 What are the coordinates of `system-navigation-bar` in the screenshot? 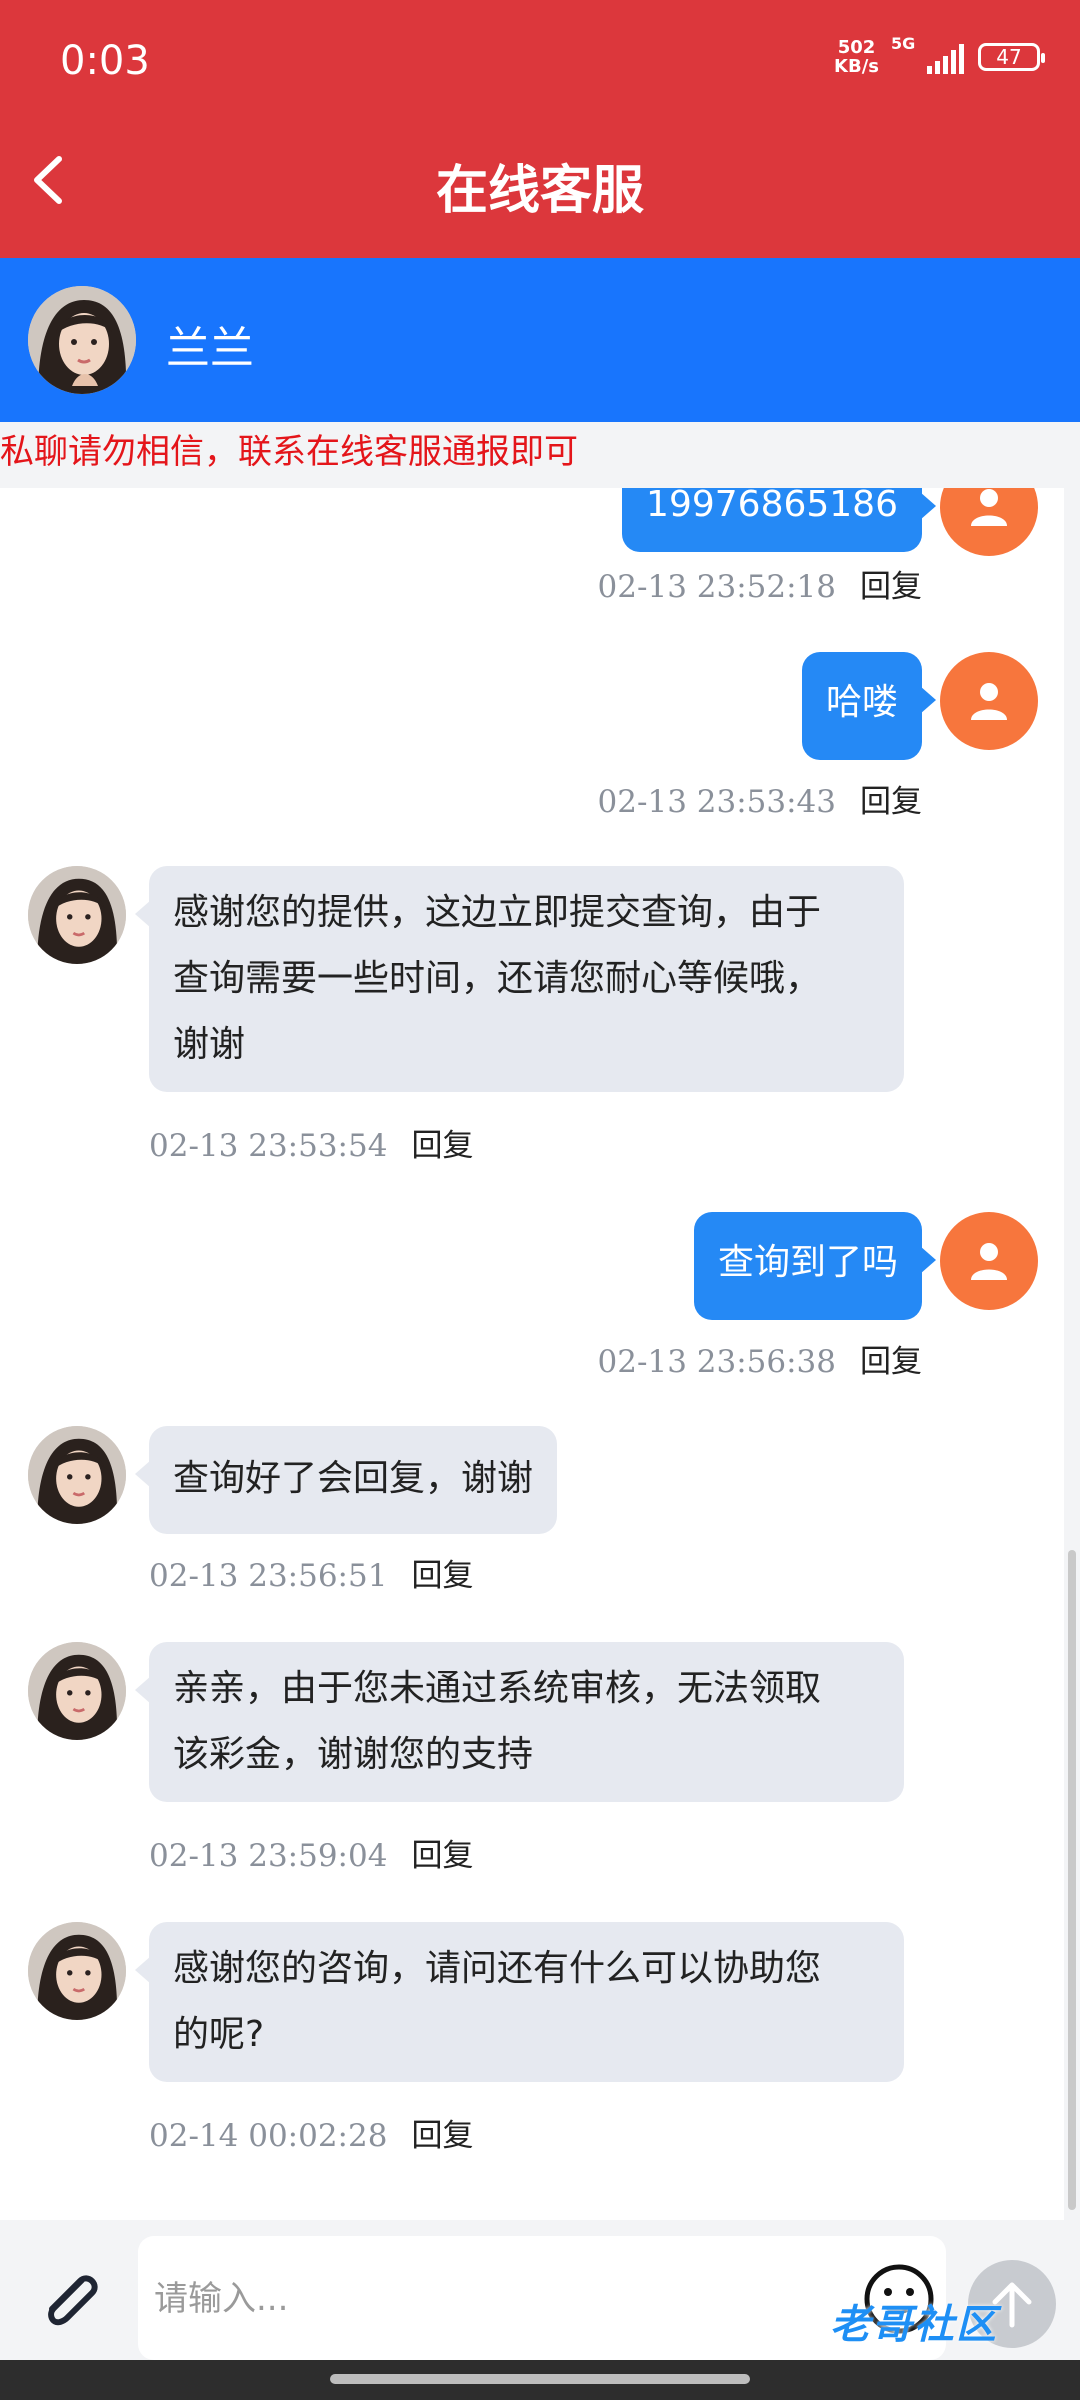 It's located at (540, 2380).